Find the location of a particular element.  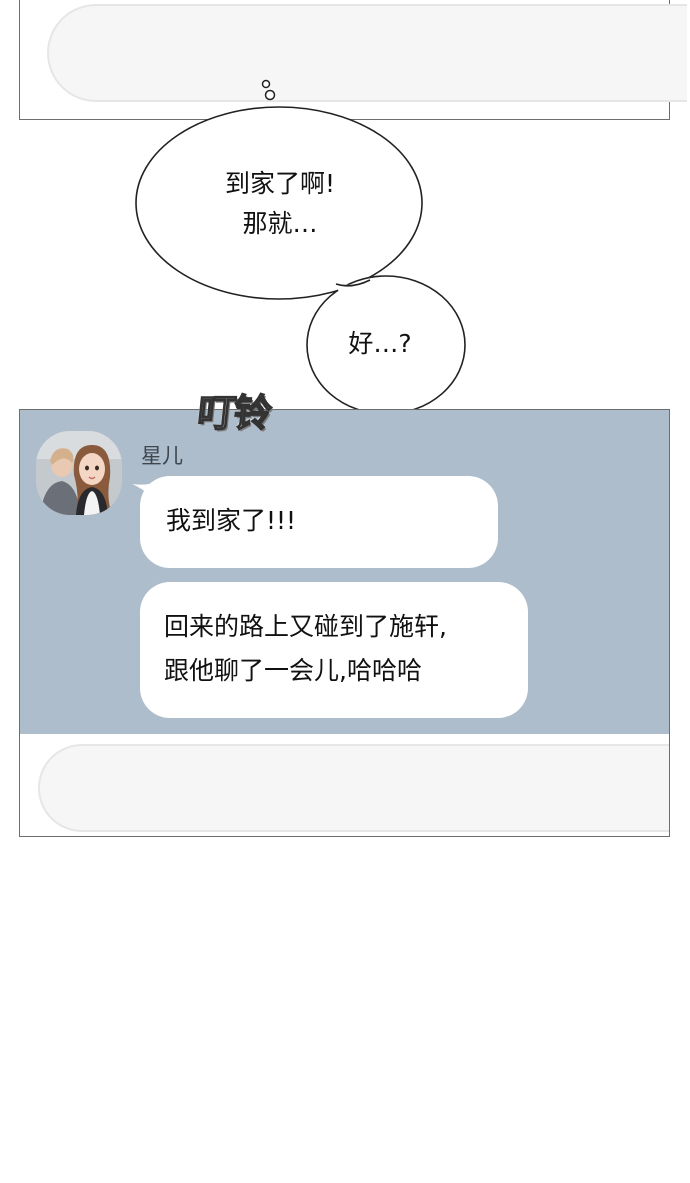

speech-bubble-2-line: 好…? is located at coordinates (380, 343).